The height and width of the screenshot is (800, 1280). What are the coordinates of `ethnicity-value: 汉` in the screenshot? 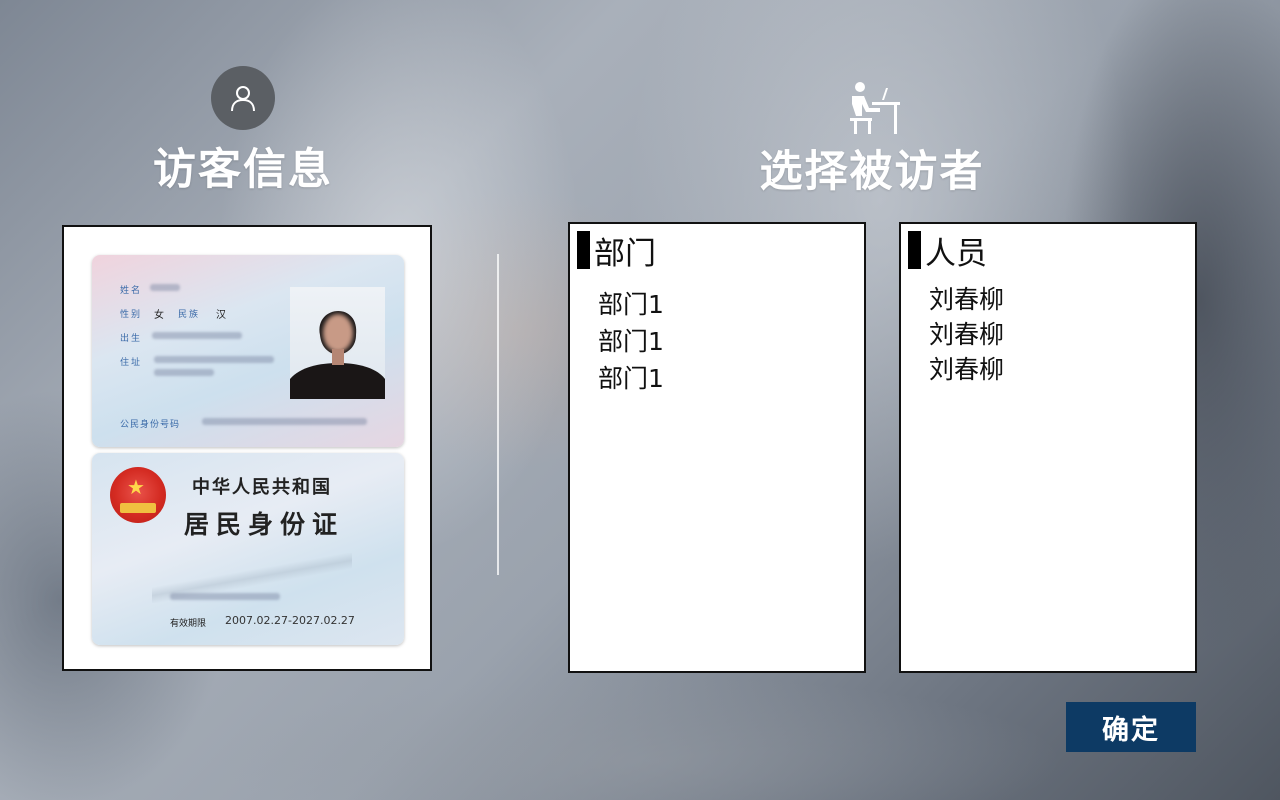 It's located at (221, 315).